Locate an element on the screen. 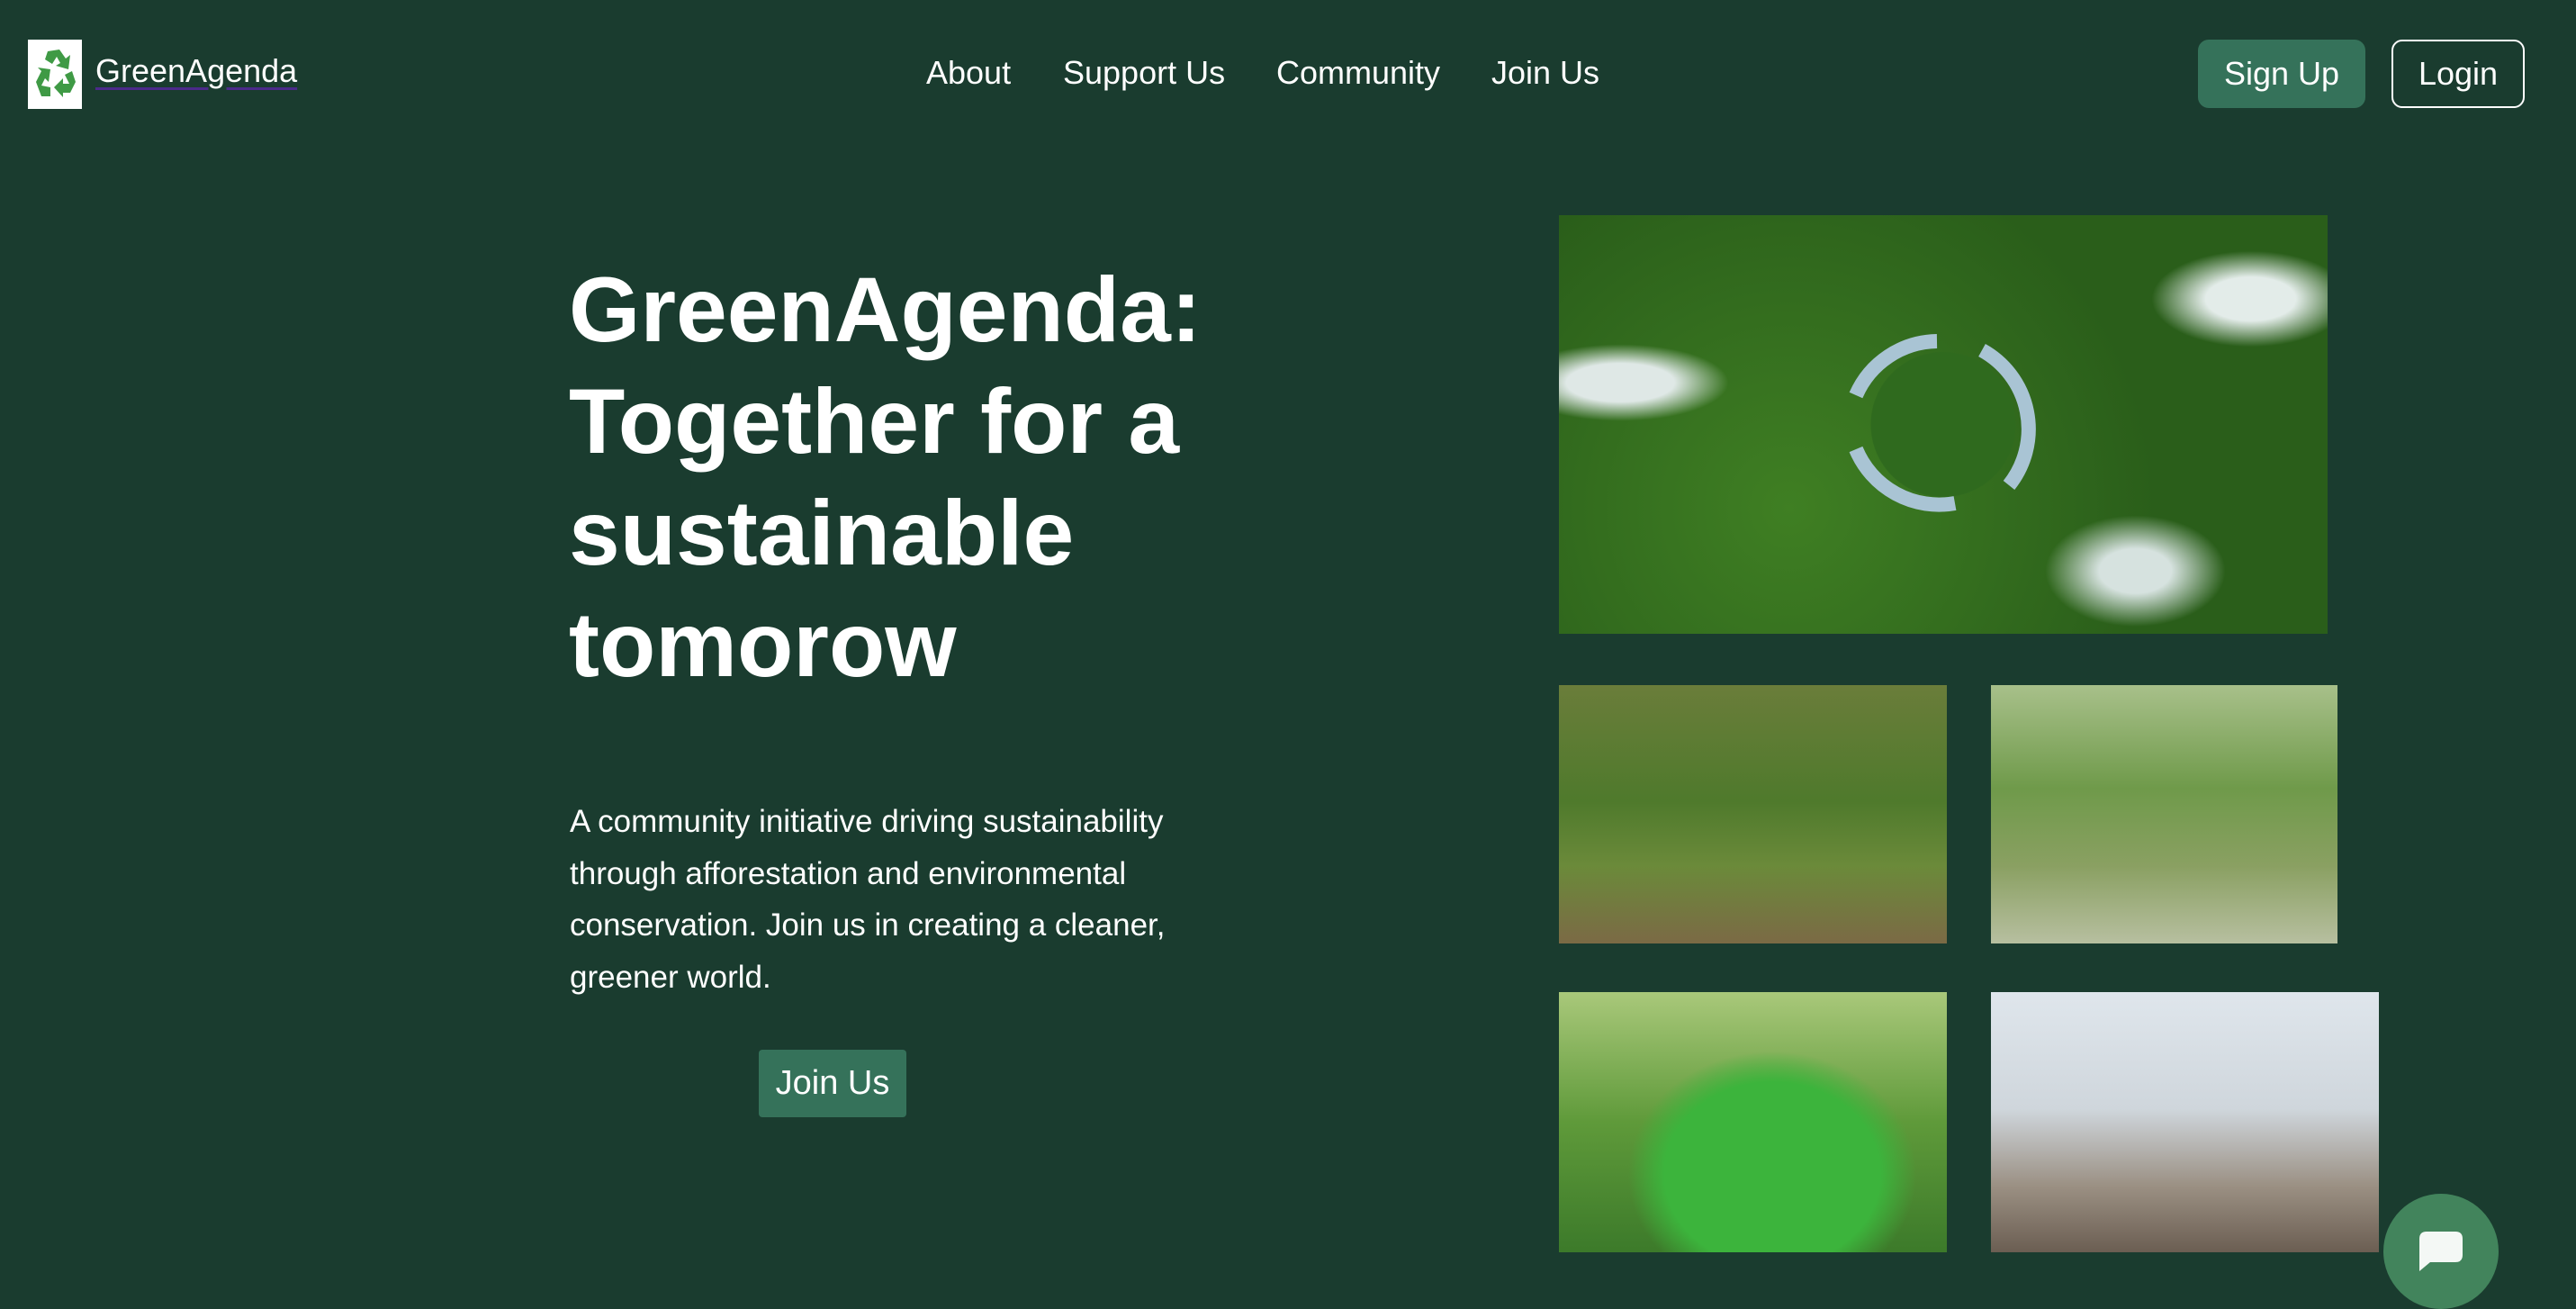  forest-recycle-aerial-image is located at coordinates (1943, 425).